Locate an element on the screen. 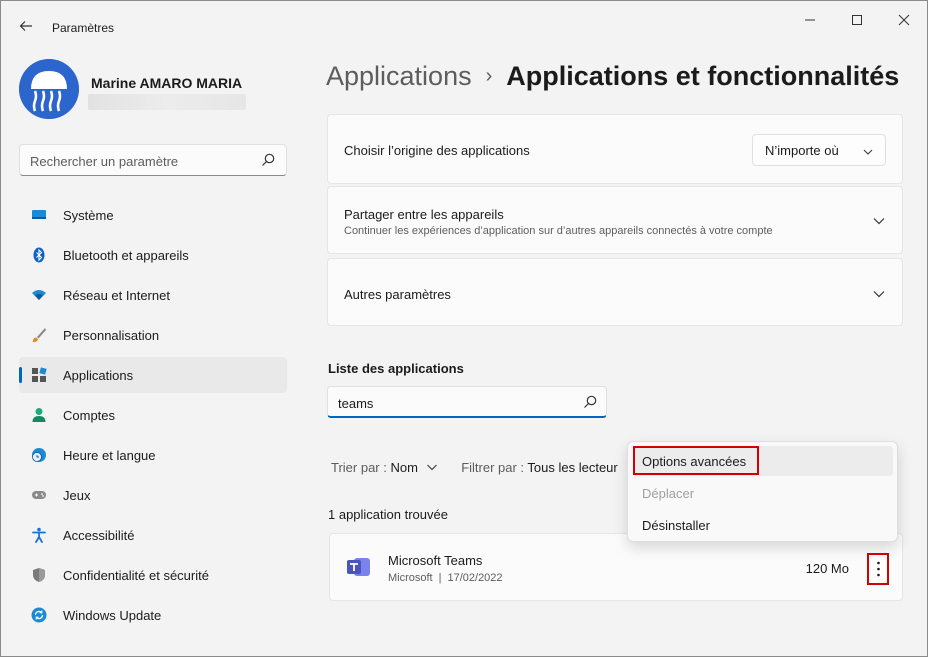 This screenshot has width=928, height=657. sidebar-item-systeme: Système is located at coordinates (153, 215).